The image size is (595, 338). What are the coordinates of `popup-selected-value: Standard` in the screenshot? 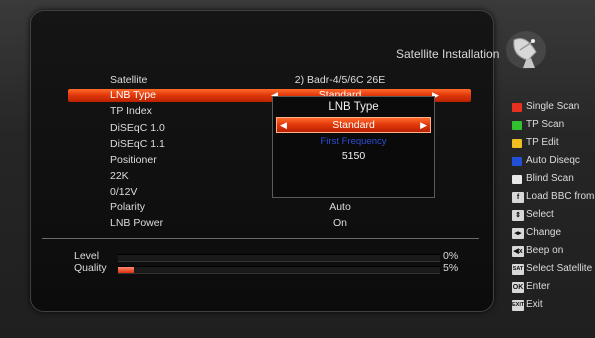 It's located at (353, 125).